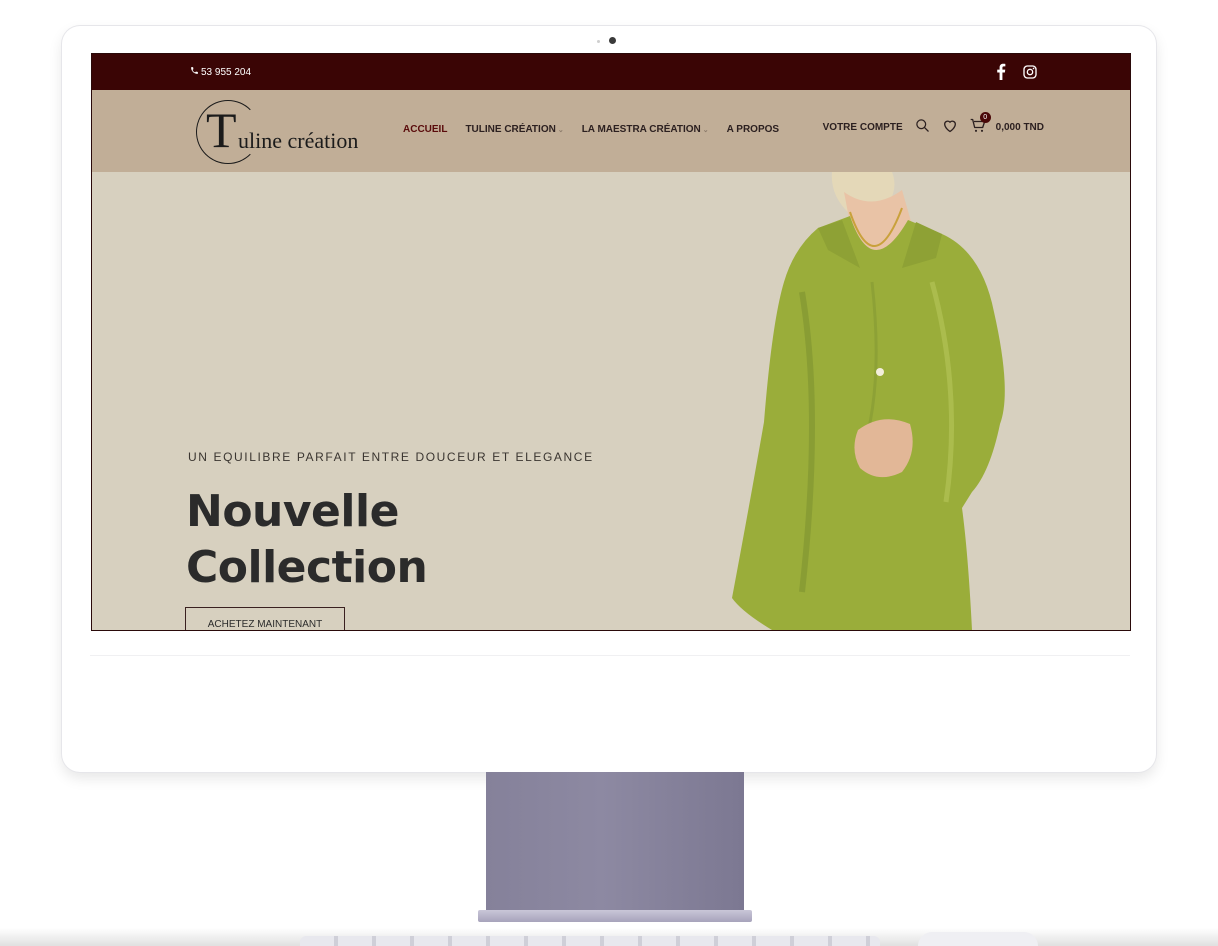 The width and height of the screenshot is (1218, 946). I want to click on hero-title-line2: Collection, so click(307, 567).